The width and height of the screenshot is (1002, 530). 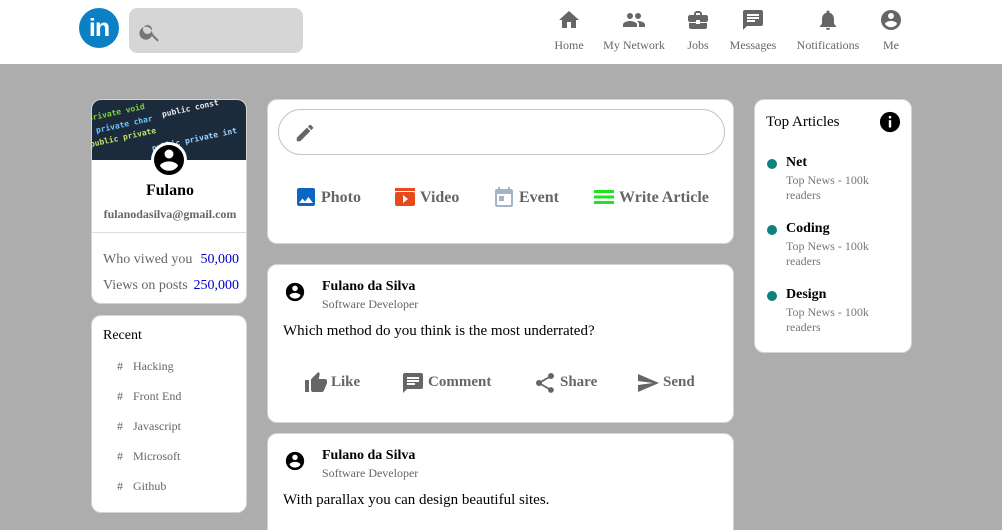 What do you see at coordinates (698, 45) in the screenshot?
I see `nav-jobs-label: Jobs` at bounding box center [698, 45].